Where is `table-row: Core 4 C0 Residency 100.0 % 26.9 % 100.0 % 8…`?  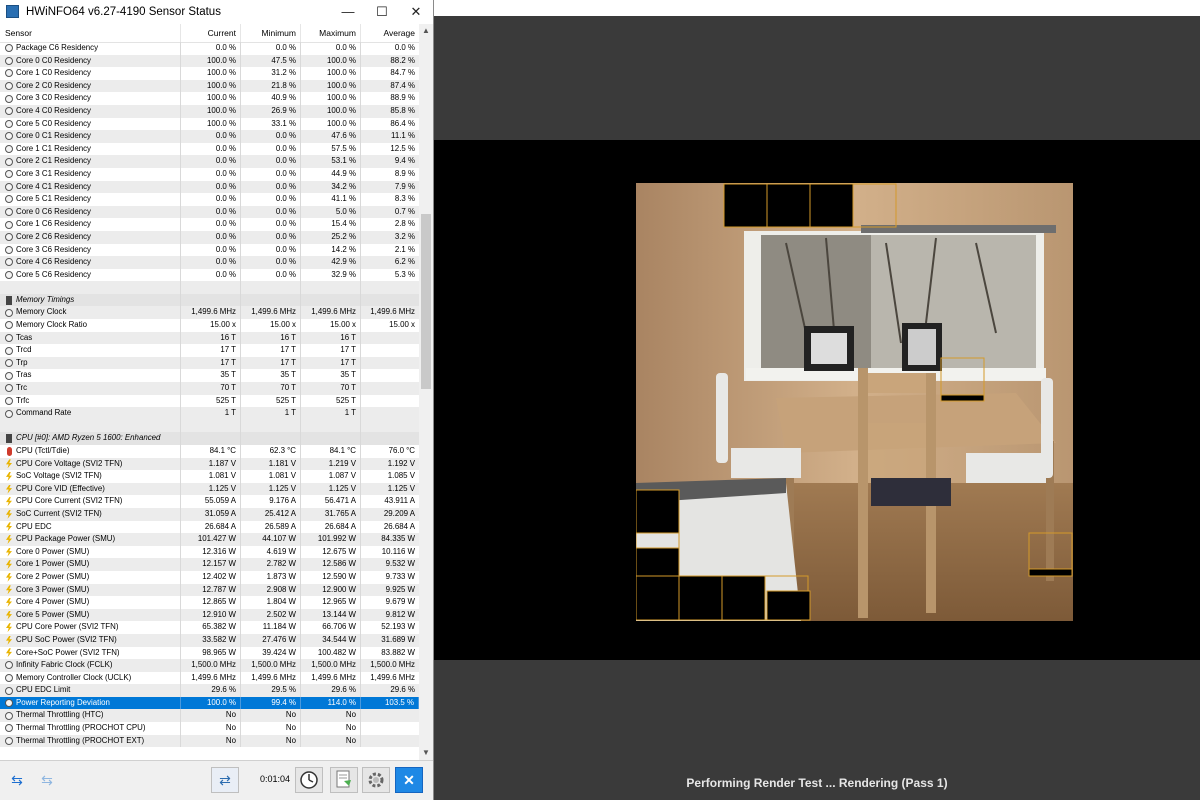 table-row: Core 4 C0 Residency 100.0 % 26.9 % 100.0 % 8… is located at coordinates (209, 111).